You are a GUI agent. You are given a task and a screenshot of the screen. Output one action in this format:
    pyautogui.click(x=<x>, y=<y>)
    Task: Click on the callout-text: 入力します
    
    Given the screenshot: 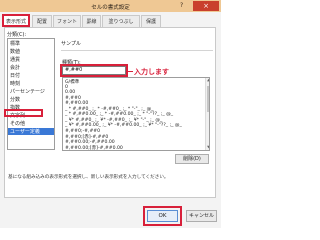 What is the action you would take?
    pyautogui.click(x=151, y=72)
    